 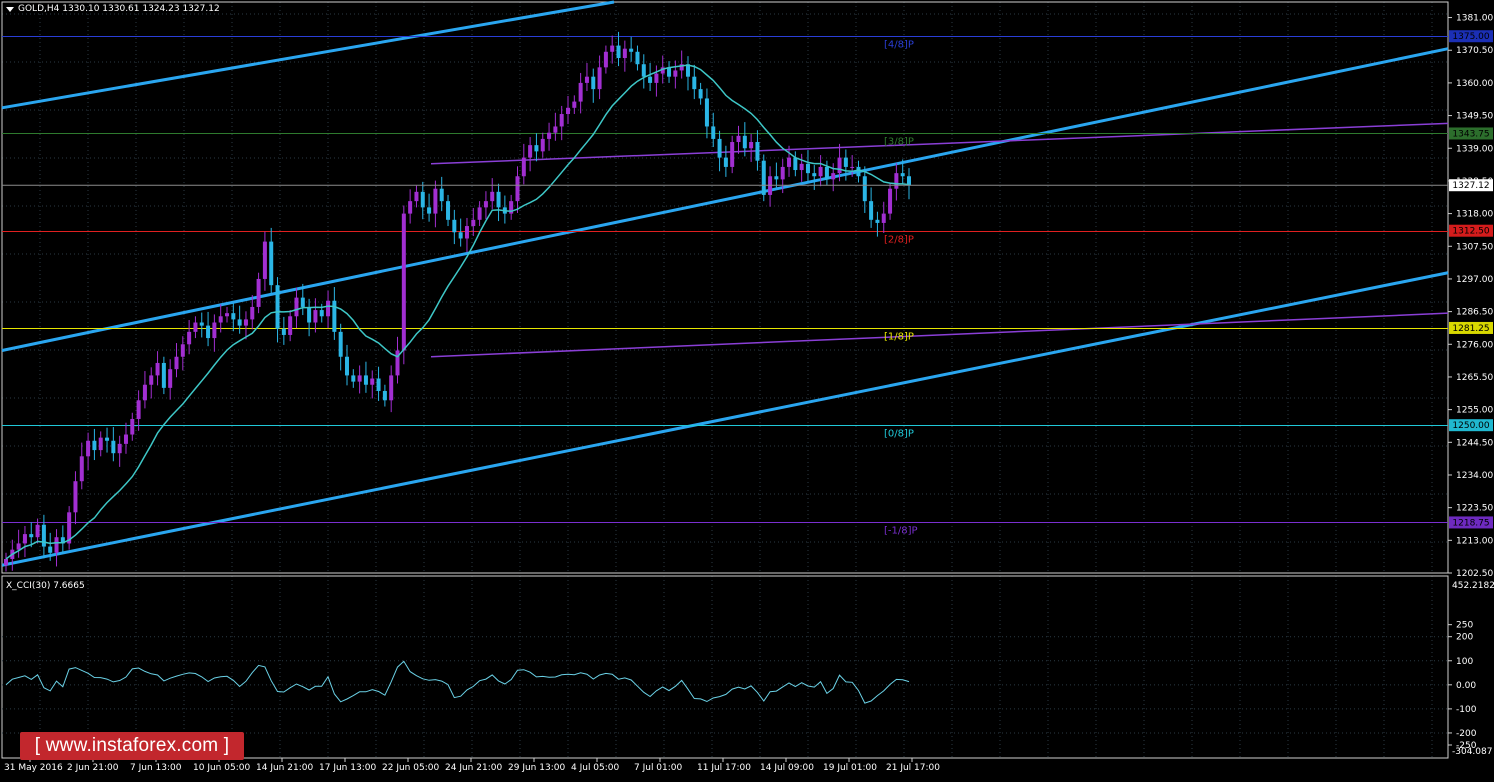 What do you see at coordinates (33, 768) in the screenshot?
I see `time-label: 31 May 2016` at bounding box center [33, 768].